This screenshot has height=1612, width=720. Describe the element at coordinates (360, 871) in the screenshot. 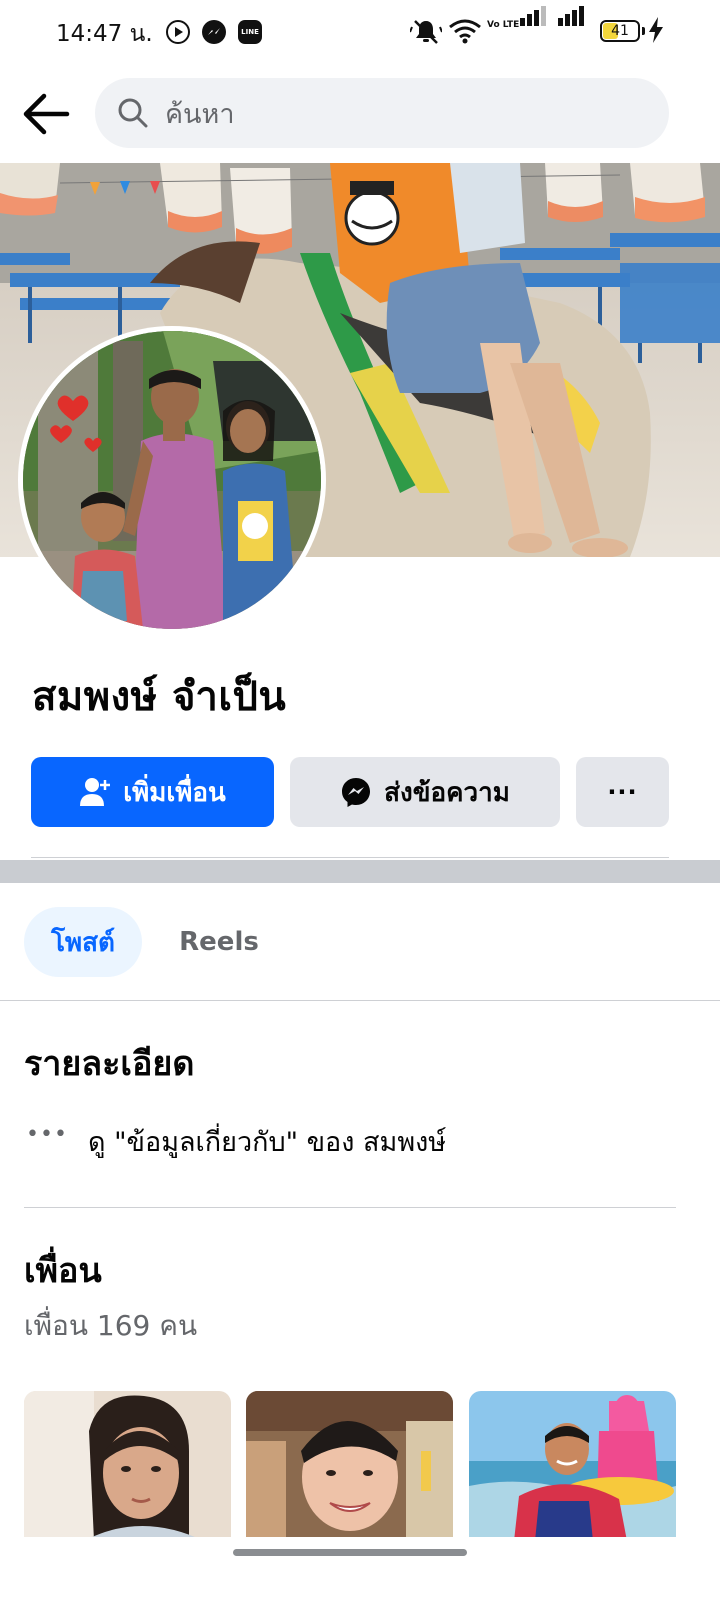

I see `section-separator` at that location.